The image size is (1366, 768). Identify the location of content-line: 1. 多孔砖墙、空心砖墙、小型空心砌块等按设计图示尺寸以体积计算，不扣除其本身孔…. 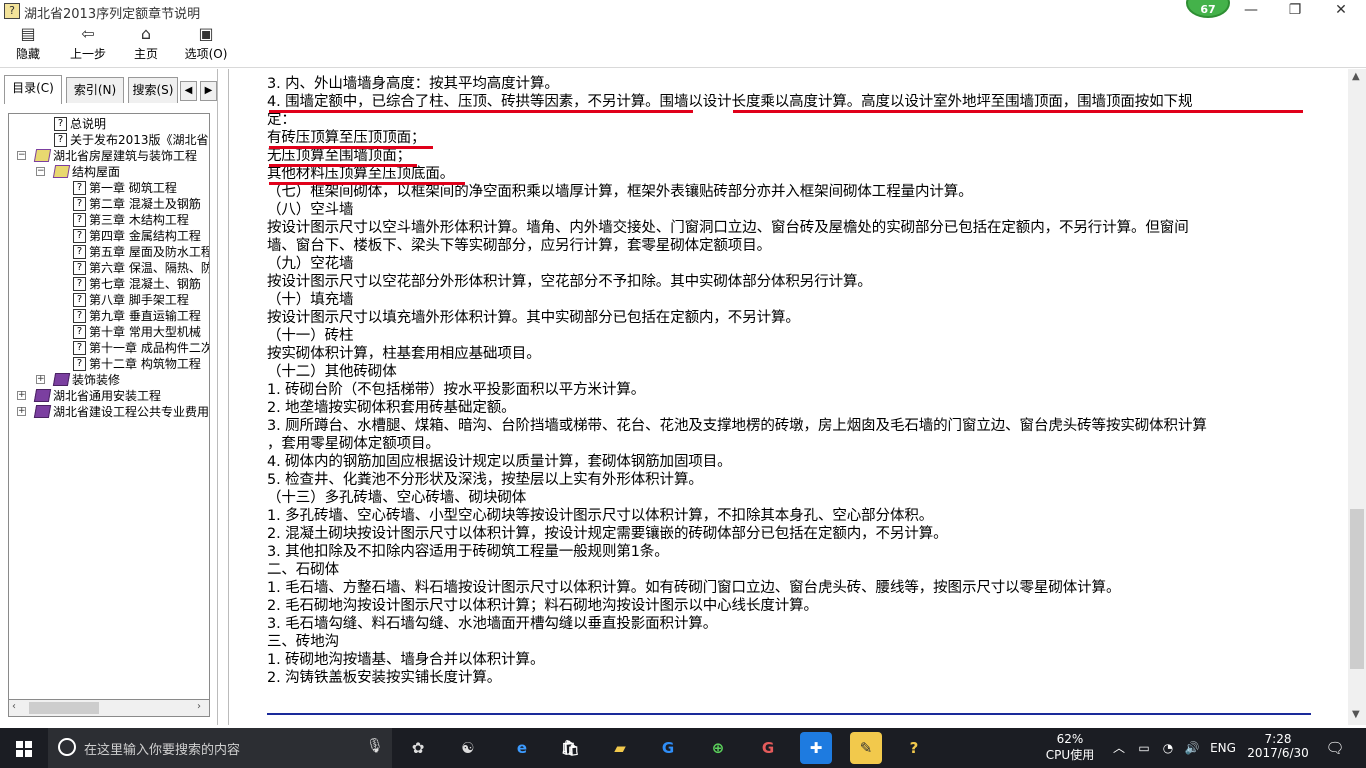
(600, 516).